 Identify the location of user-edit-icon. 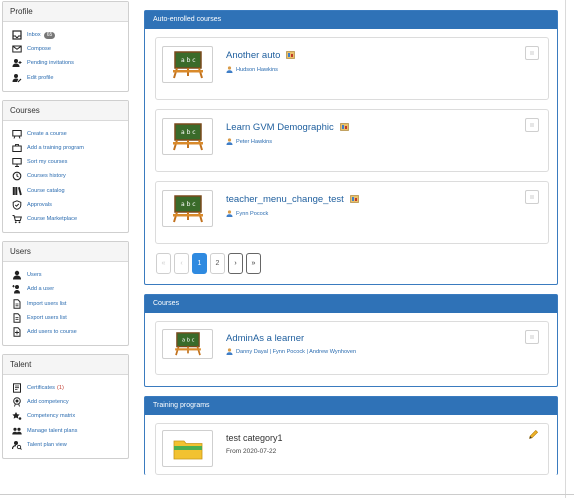
(16, 78).